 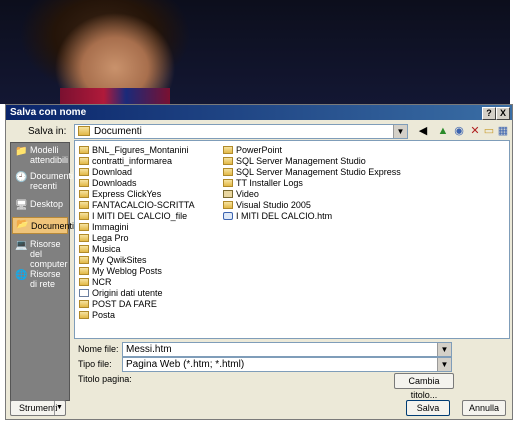 I want to click on file-item: contratti_informarea, so click(x=125, y=161).